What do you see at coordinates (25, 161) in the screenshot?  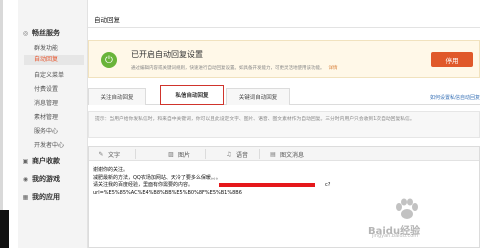 I see `wallet-icon: ▣` at bounding box center [25, 161].